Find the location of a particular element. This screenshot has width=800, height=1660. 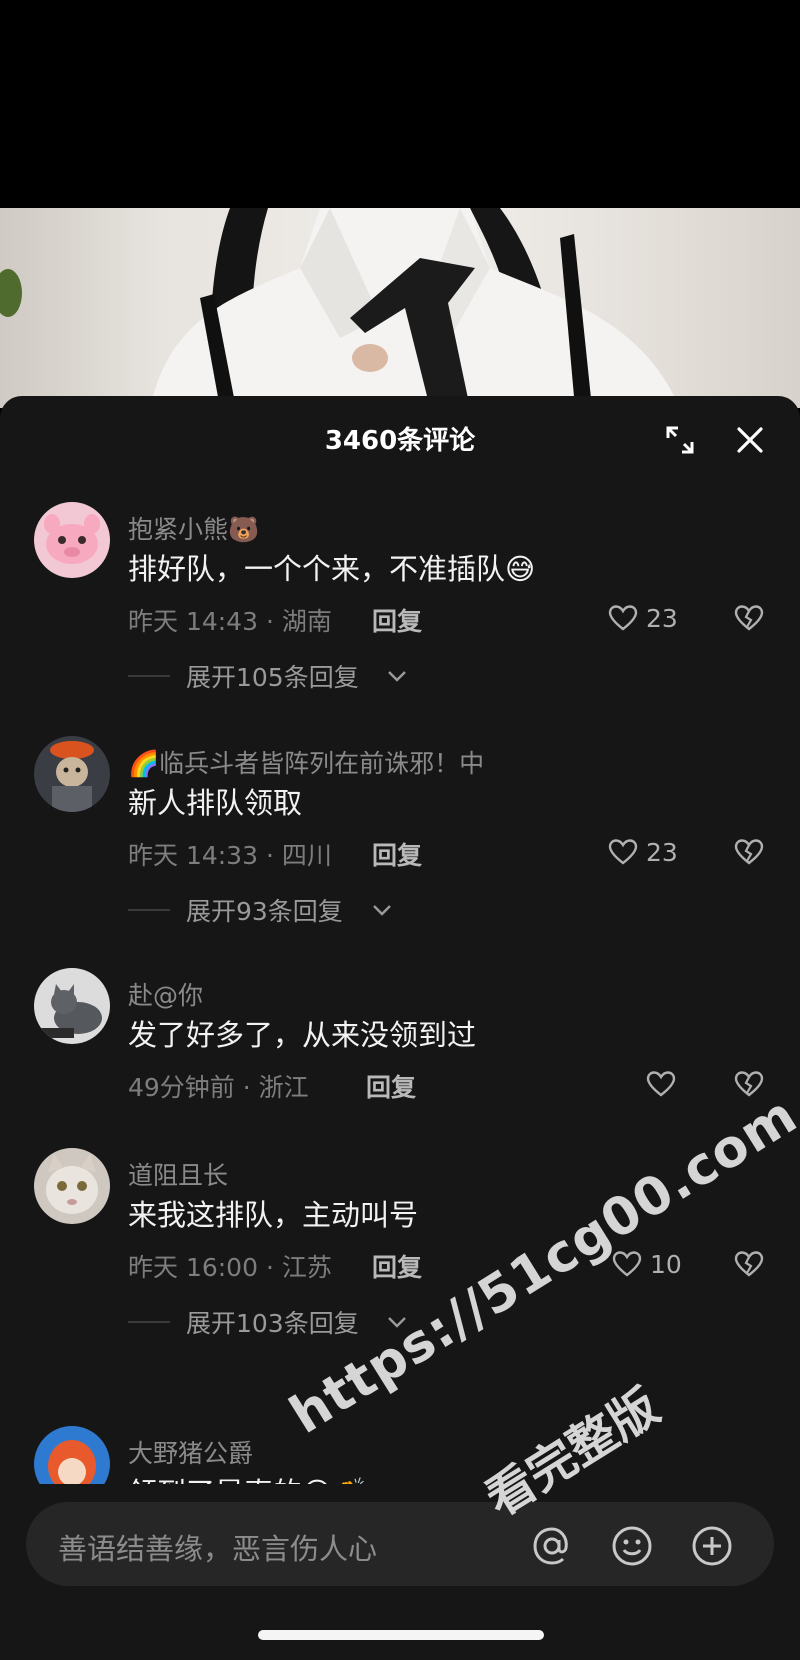

comment-input: 善语结善缘，恶言伤人心 is located at coordinates (400, 1544).